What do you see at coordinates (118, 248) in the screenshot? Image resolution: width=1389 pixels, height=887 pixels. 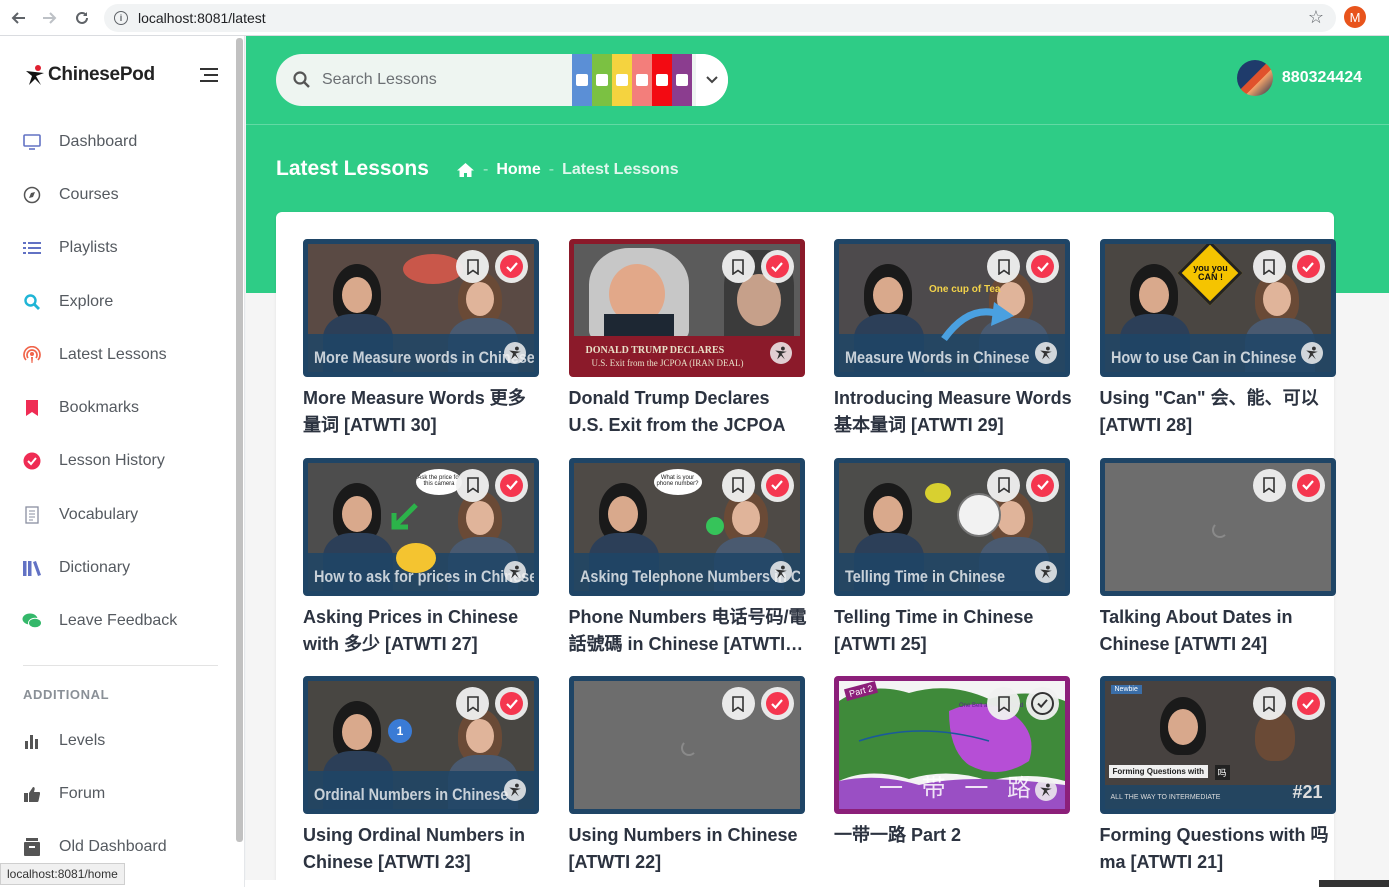 I see `sidebar-item-playlists: Playlists` at bounding box center [118, 248].